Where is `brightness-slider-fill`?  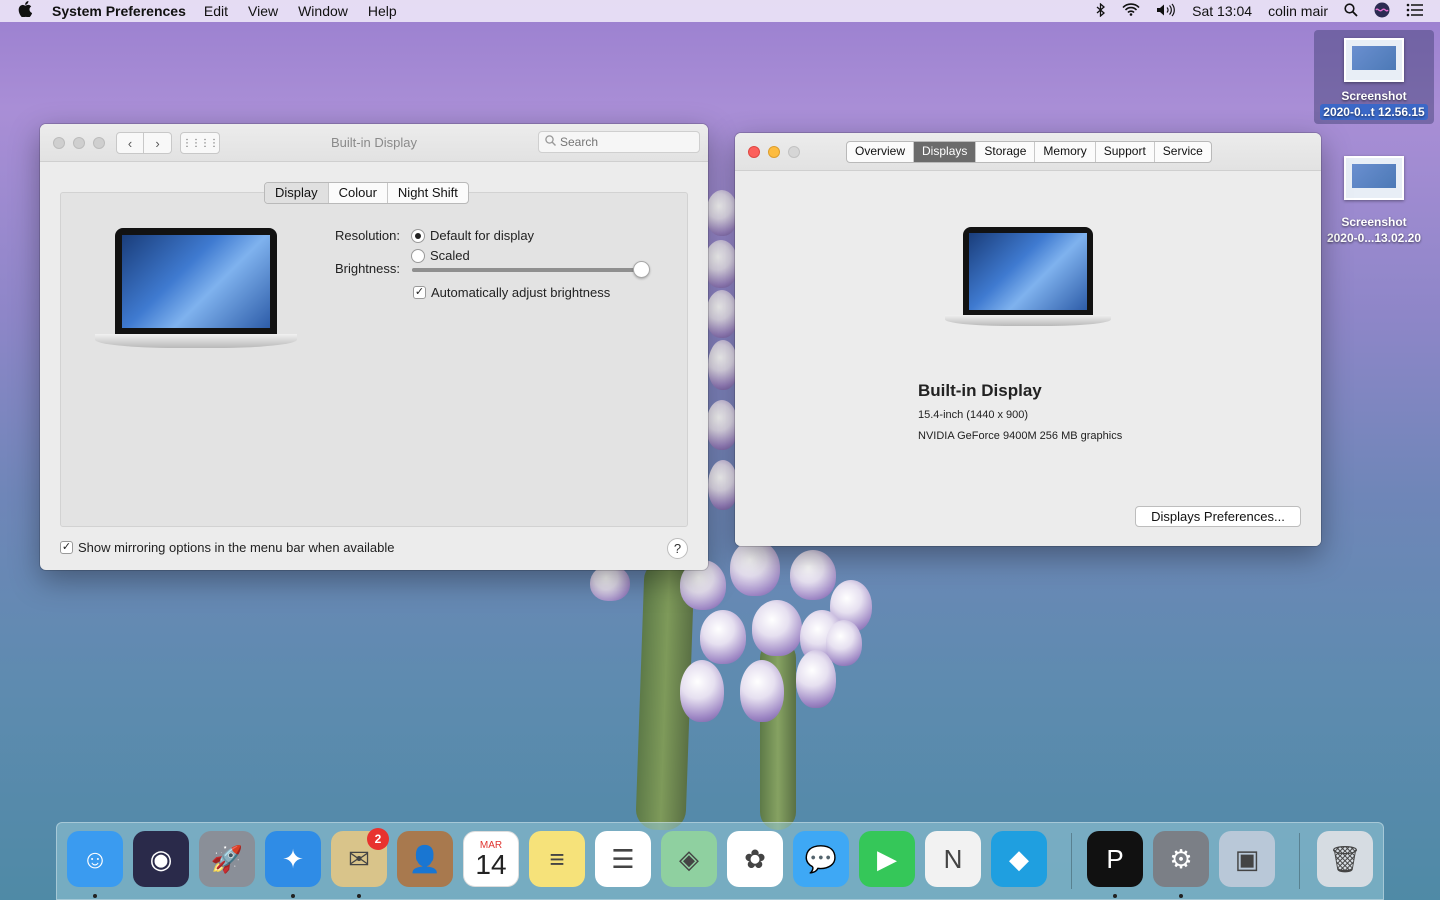
brightness-slider-fill is located at coordinates (527, 270).